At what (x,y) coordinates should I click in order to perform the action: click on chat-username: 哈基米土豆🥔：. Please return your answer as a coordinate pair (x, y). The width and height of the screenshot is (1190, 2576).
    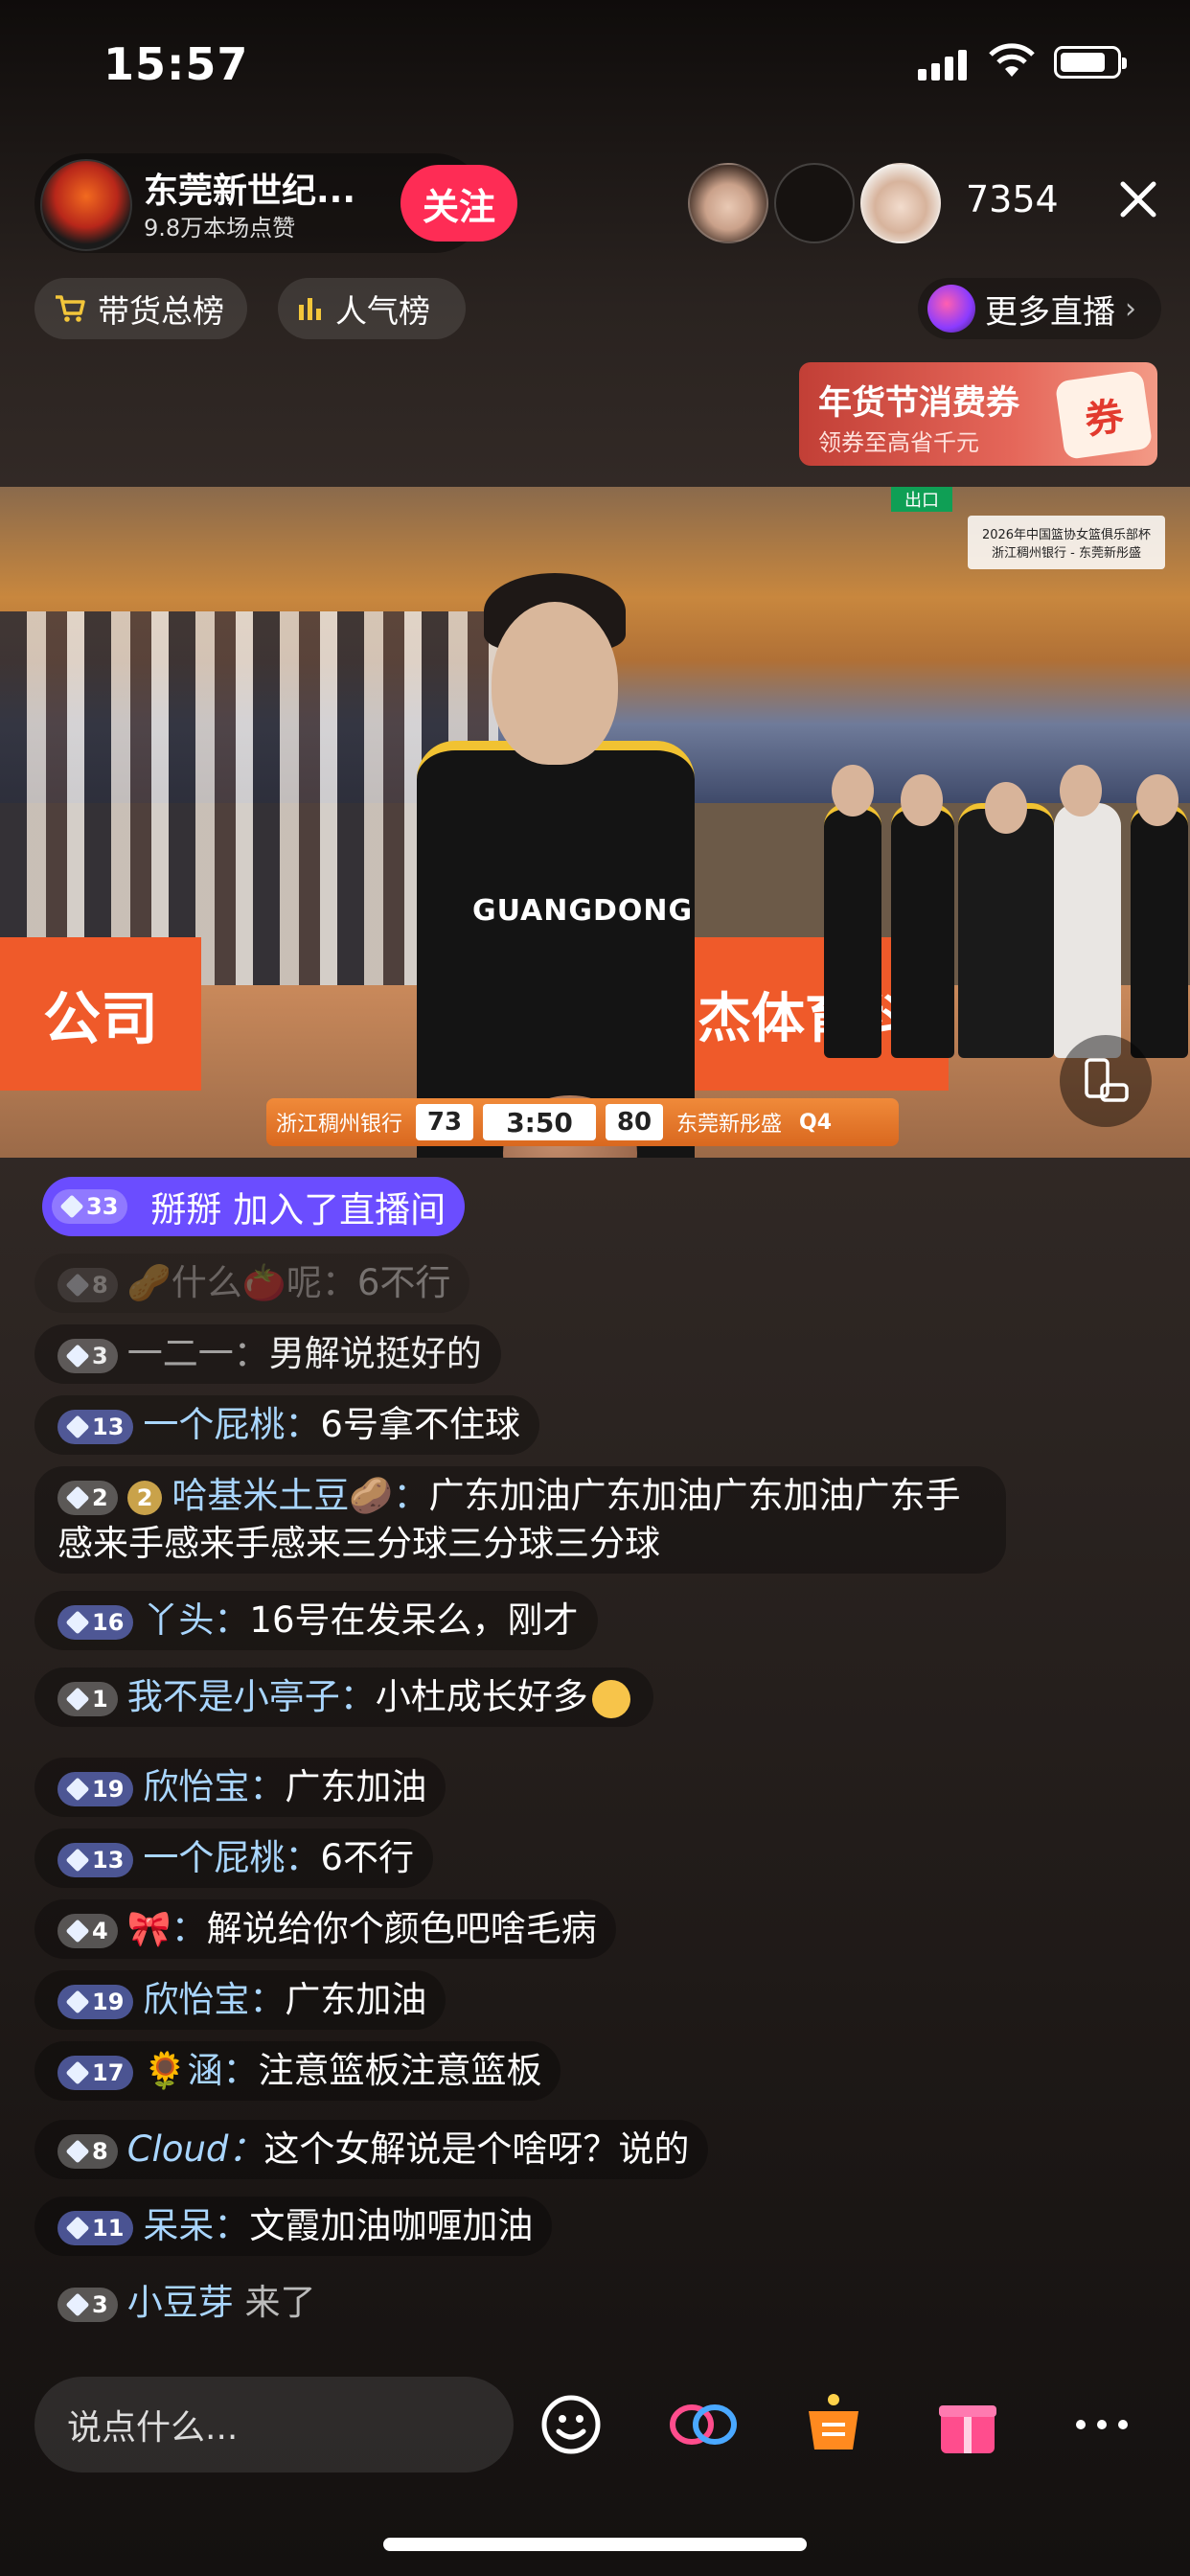
    Looking at the image, I should click on (300, 1495).